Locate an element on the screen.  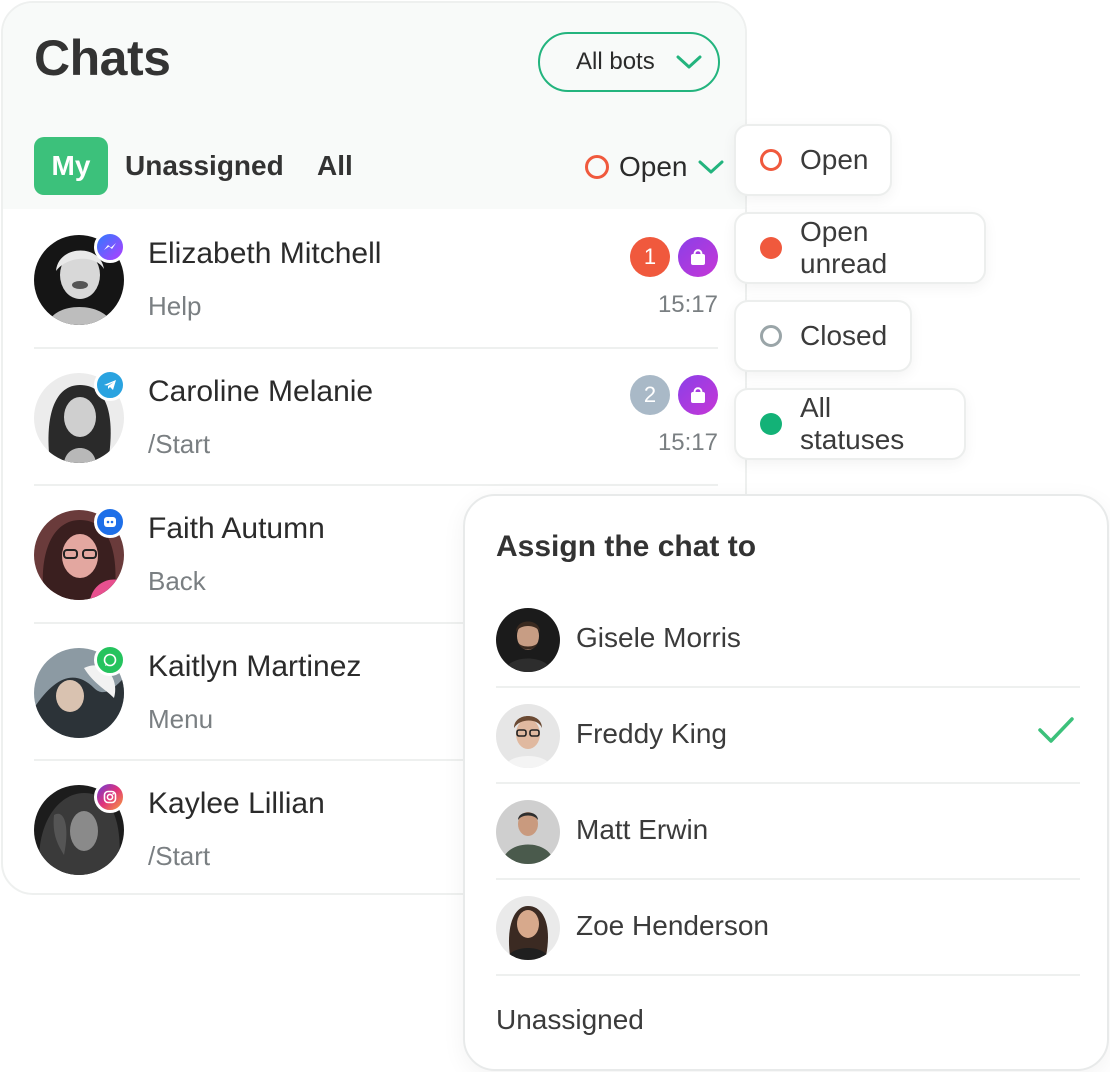
open-ring-icon is located at coordinates (771, 160).